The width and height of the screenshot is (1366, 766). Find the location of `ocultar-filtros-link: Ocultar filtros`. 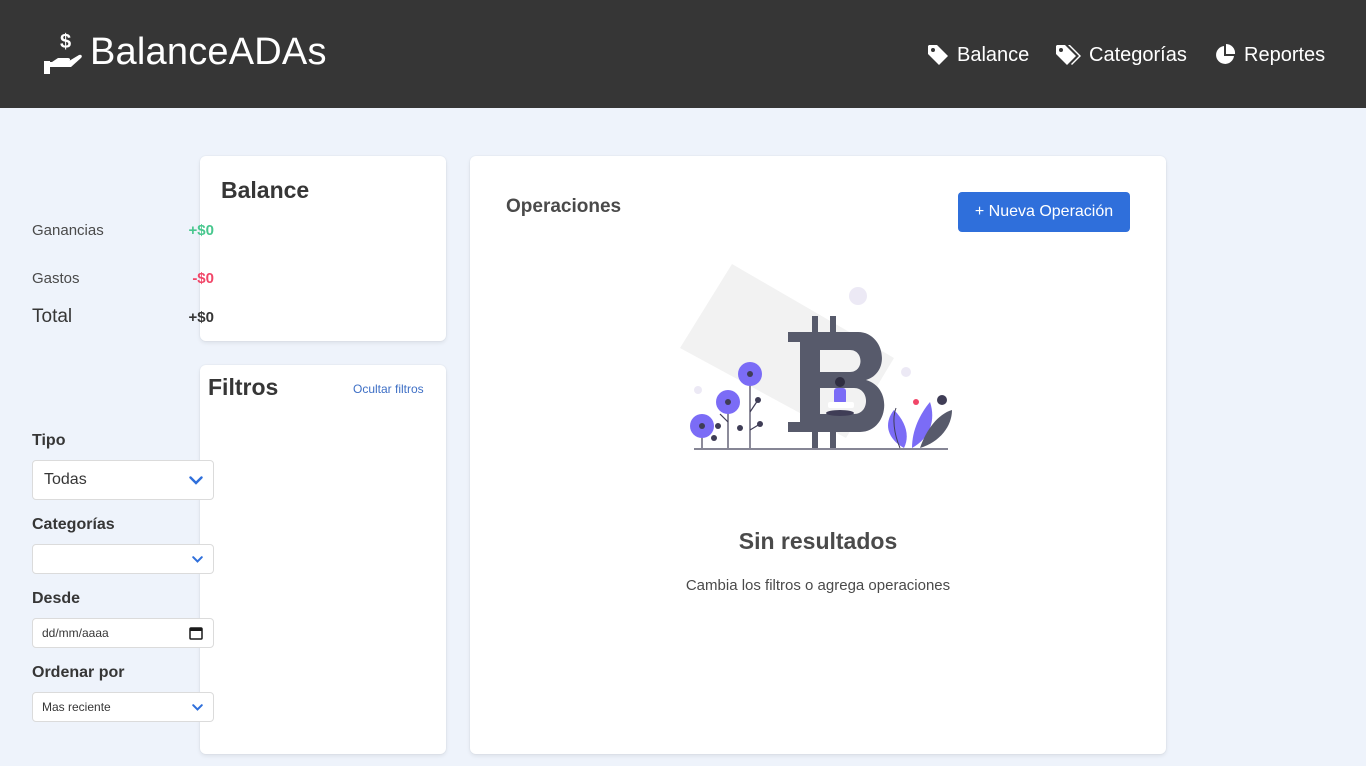

ocultar-filtros-link: Ocultar filtros is located at coordinates (388, 389).